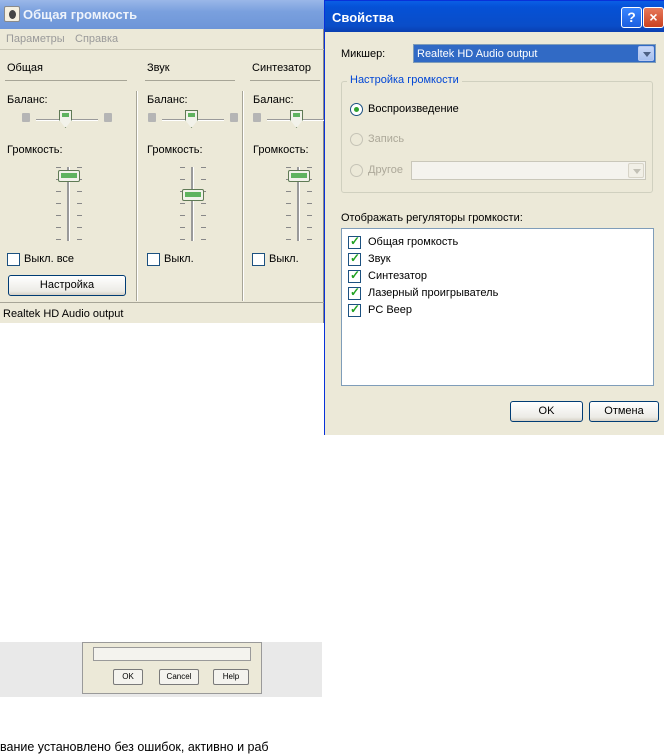 The height and width of the screenshot is (754, 664). I want to click on balance-slider-master, so click(67, 118).